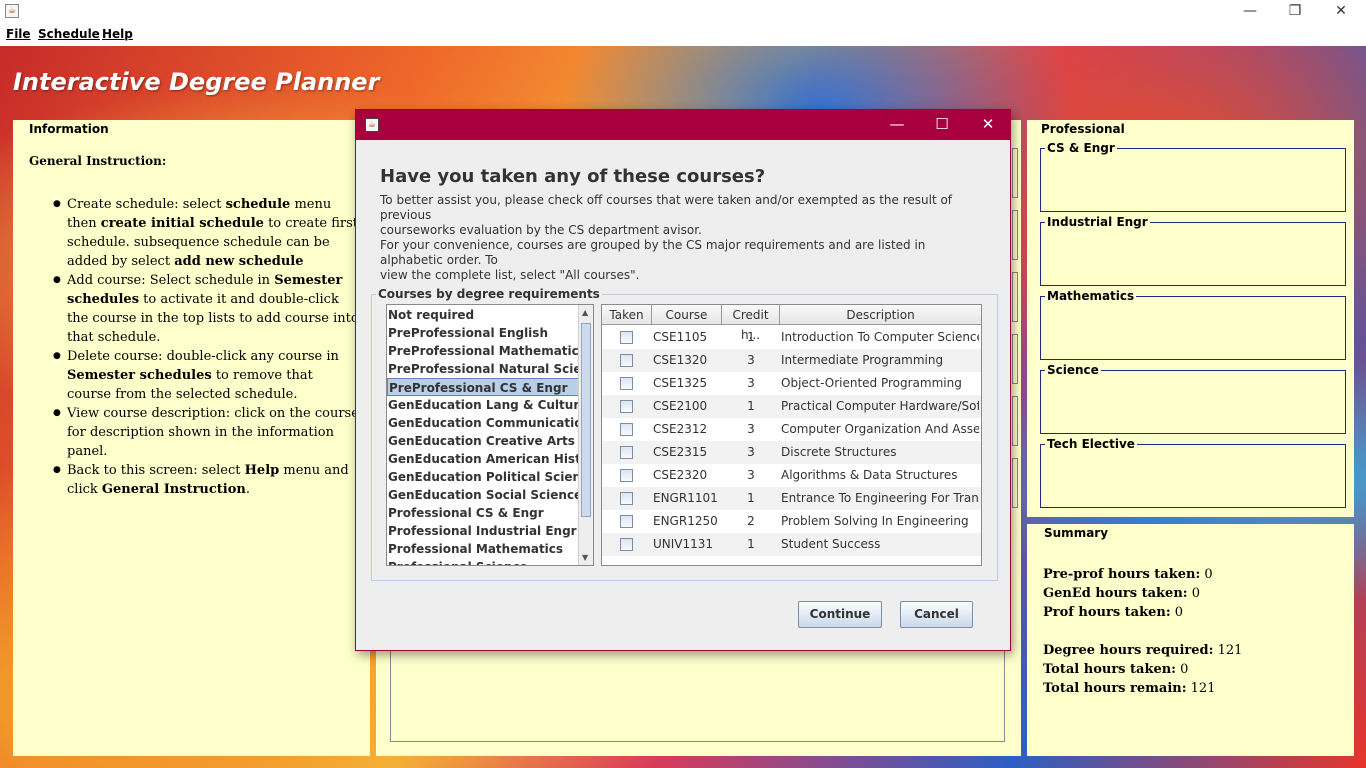 This screenshot has height=768, width=1366. I want to click on summary-line: GenEd hours taken: 0, so click(1121, 593).